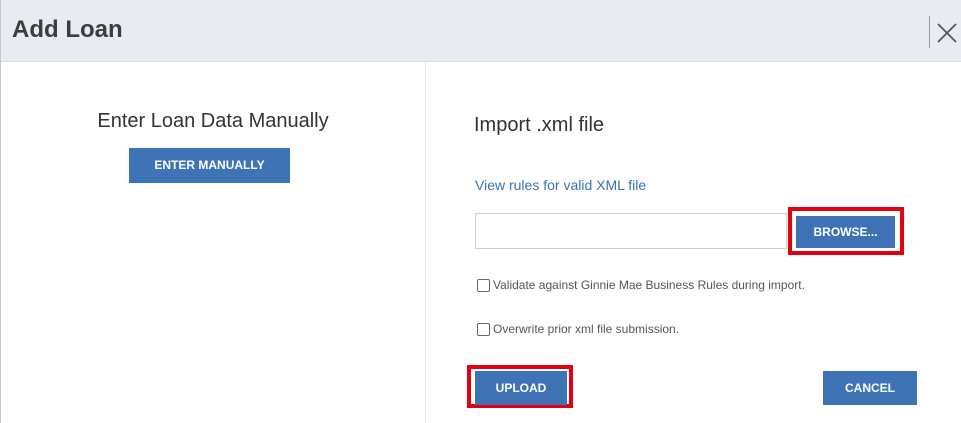 The height and width of the screenshot is (423, 961). Describe the element at coordinates (425, 242) in the screenshot. I see `column-divider` at that location.